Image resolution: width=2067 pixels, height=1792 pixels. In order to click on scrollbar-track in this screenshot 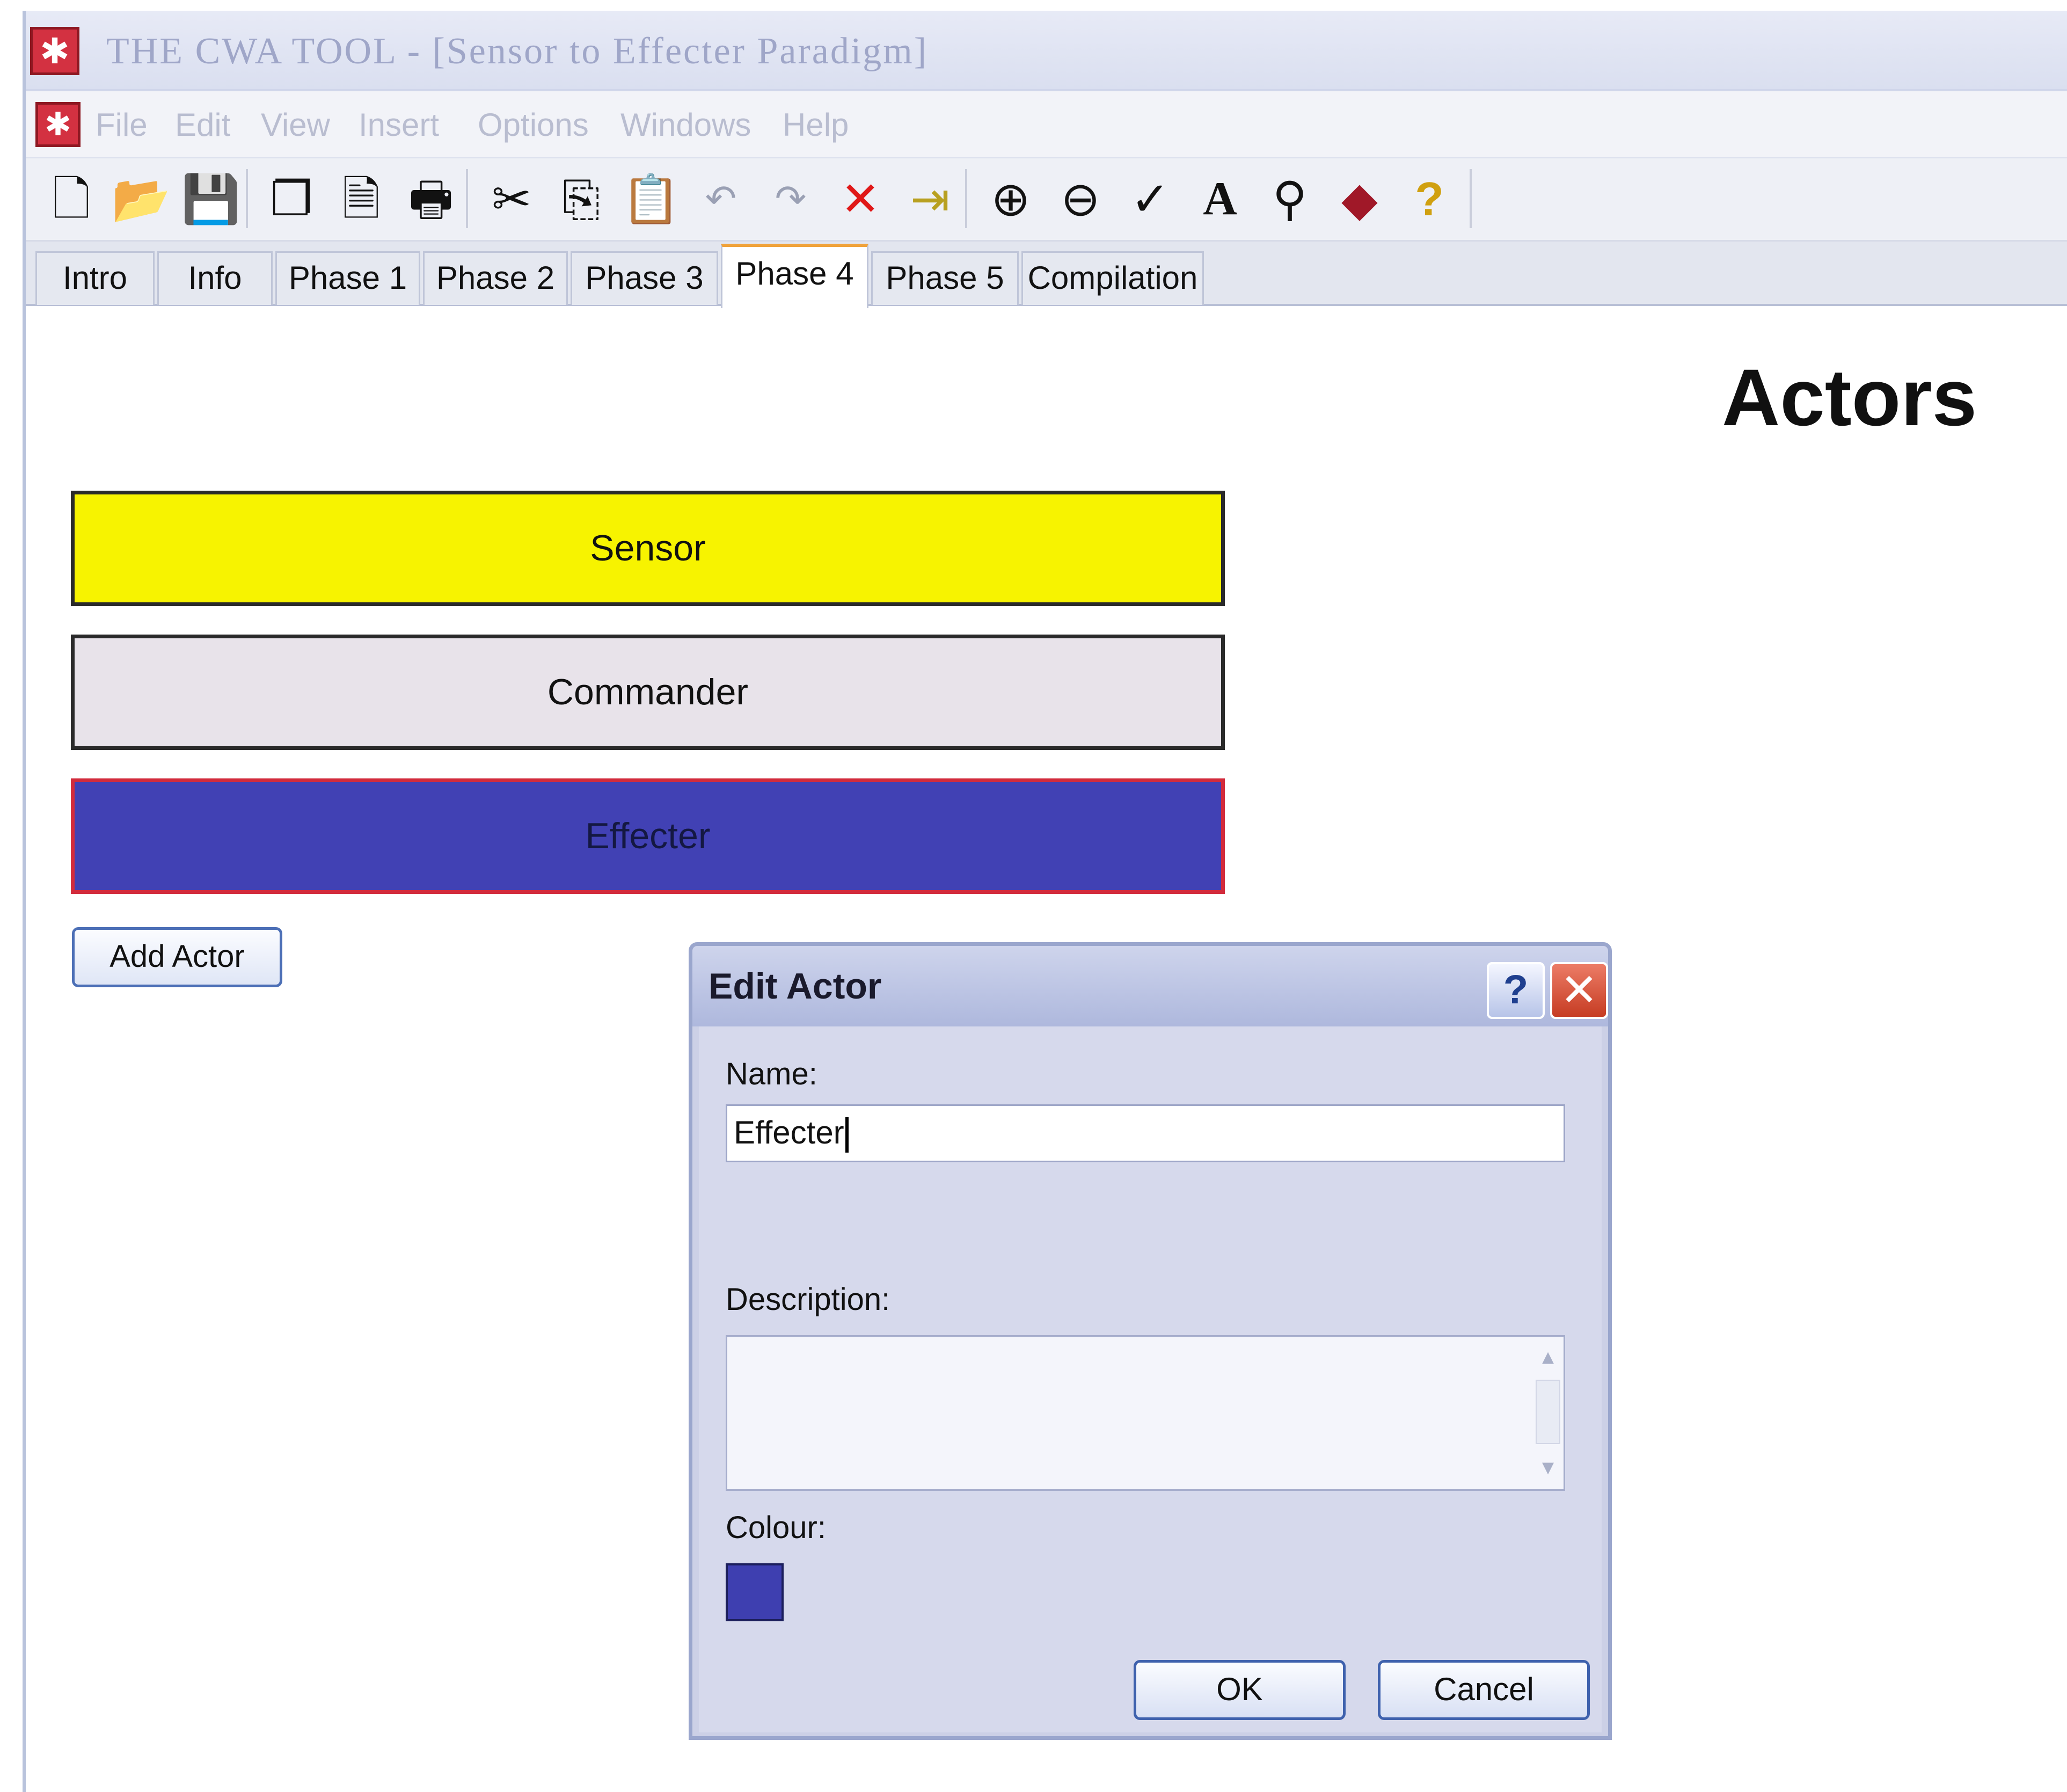, I will do `click(1548, 1412)`.